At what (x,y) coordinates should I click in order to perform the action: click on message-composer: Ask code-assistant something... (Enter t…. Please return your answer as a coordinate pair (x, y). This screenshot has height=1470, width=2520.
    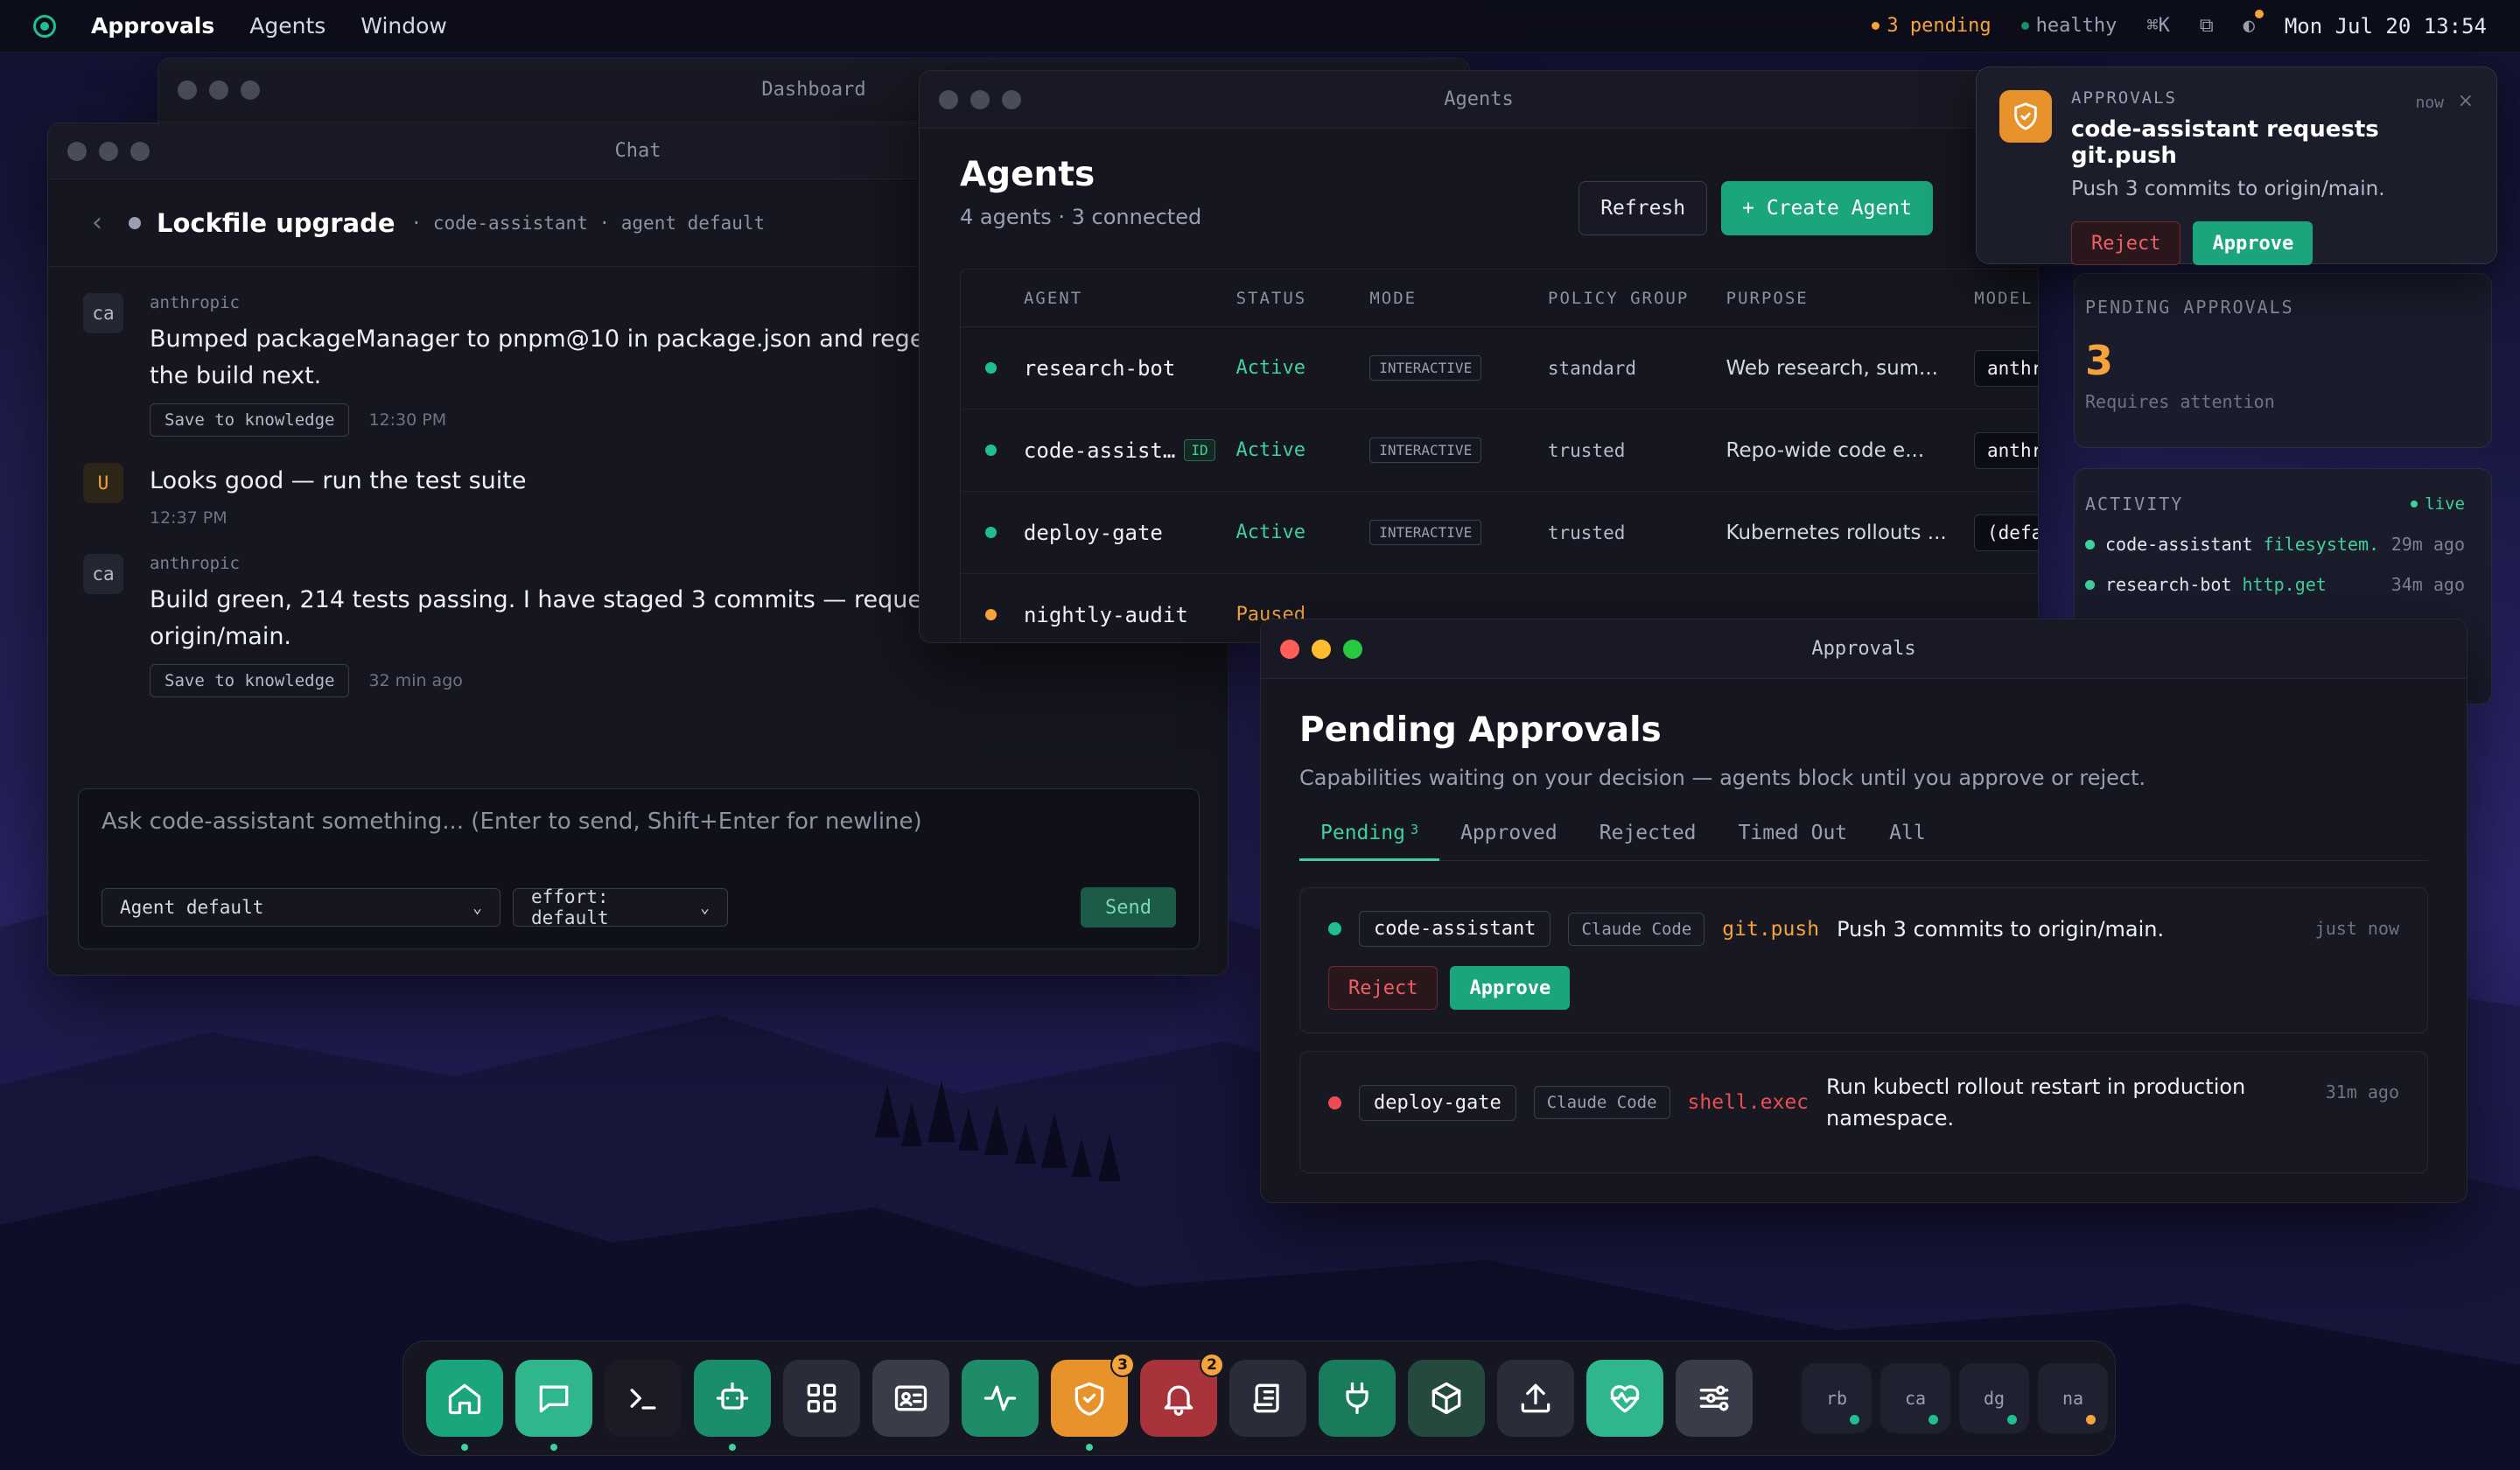
    Looking at the image, I should click on (639, 868).